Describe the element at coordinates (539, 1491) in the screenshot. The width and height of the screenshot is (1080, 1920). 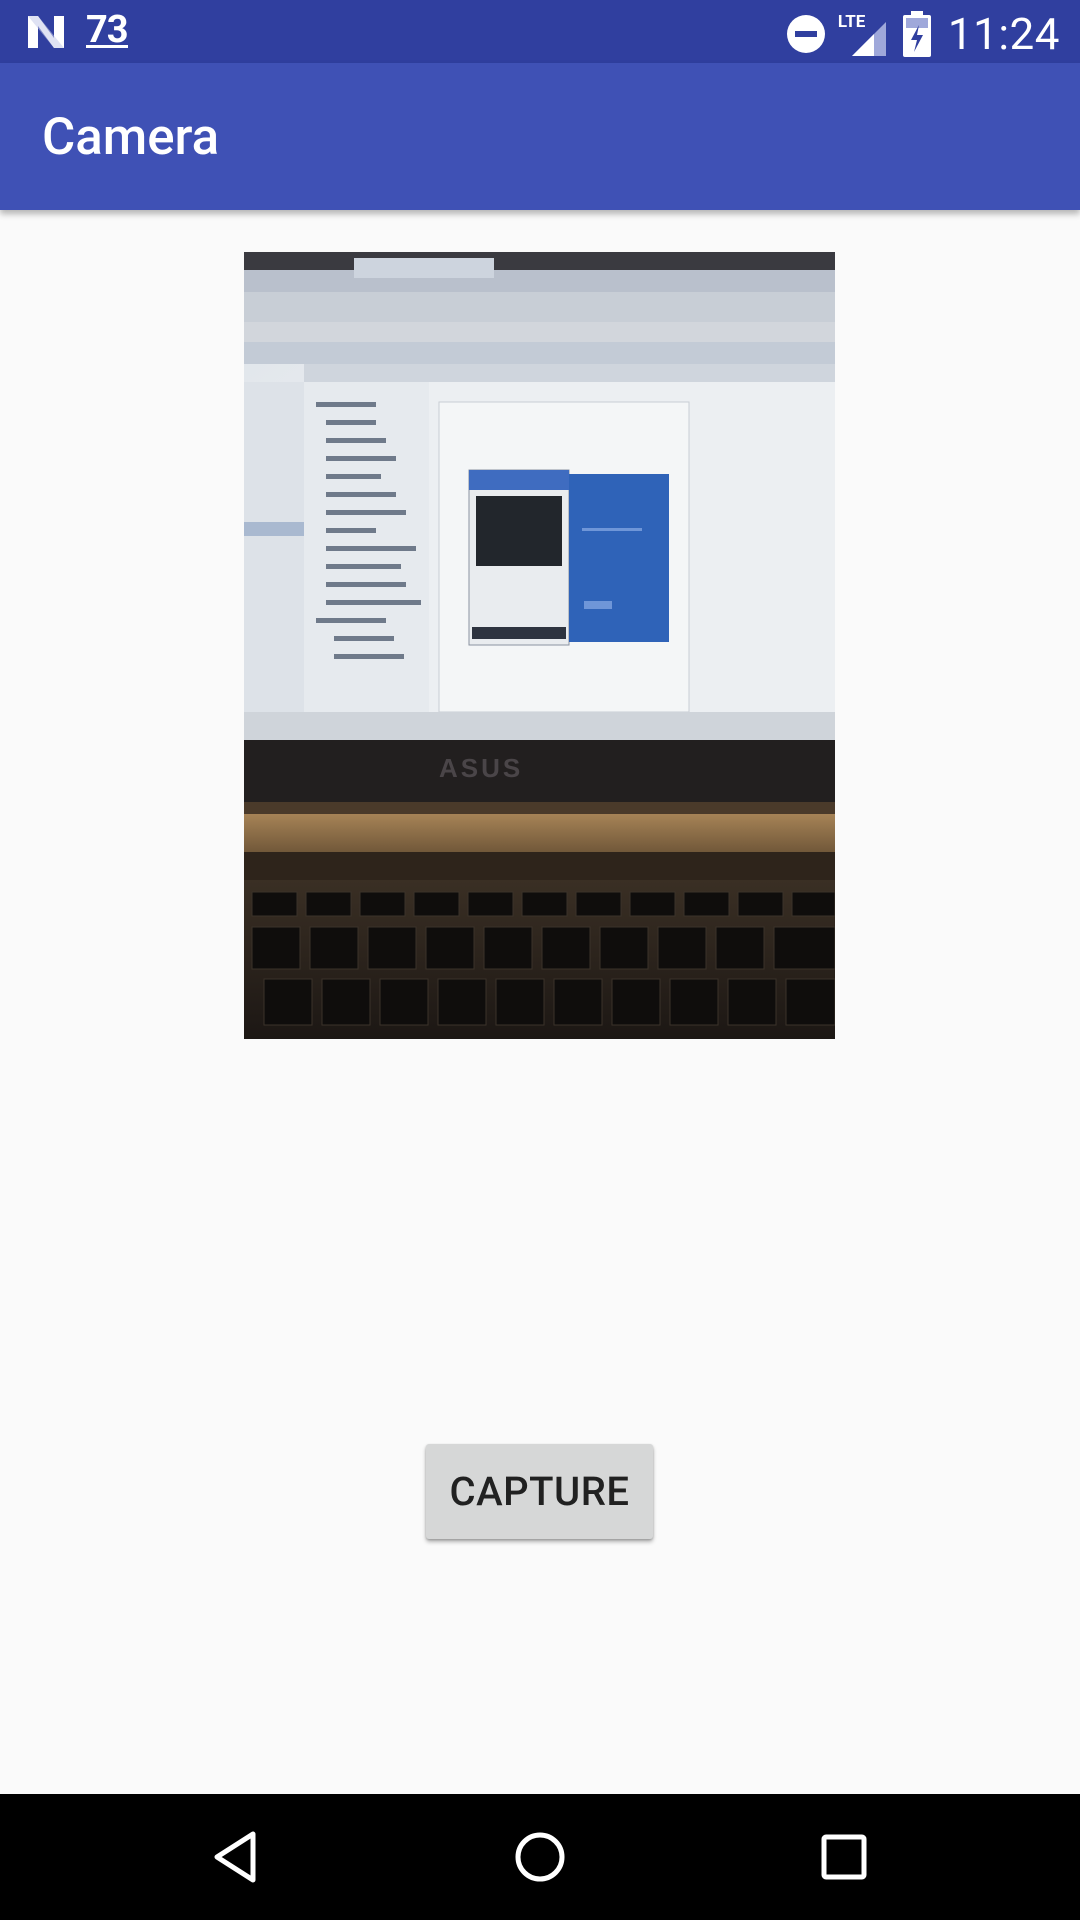
I see `capture-button: CAPTURE` at that location.